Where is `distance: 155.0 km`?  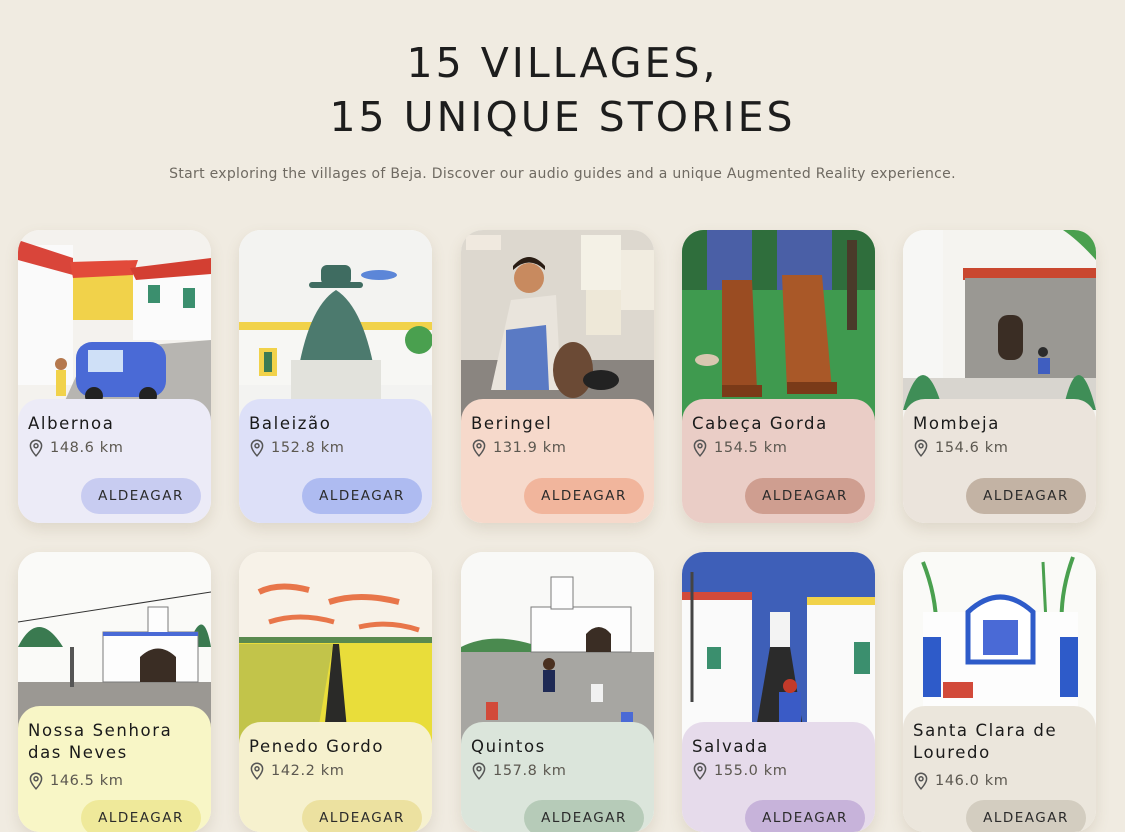 distance: 155.0 km is located at coordinates (778, 771).